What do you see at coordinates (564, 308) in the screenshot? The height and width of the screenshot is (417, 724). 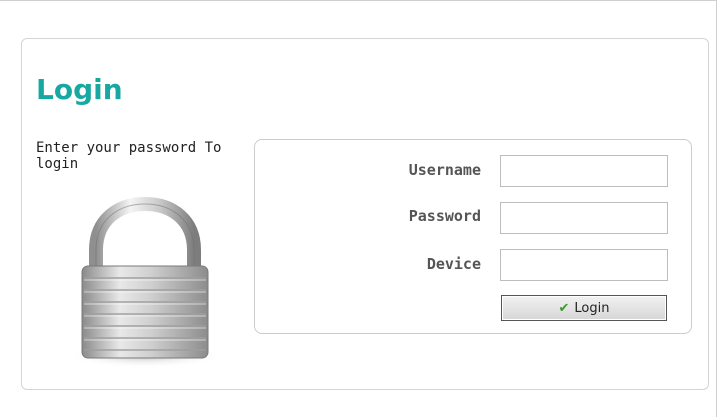 I see `checkmark-icon: ✔` at bounding box center [564, 308].